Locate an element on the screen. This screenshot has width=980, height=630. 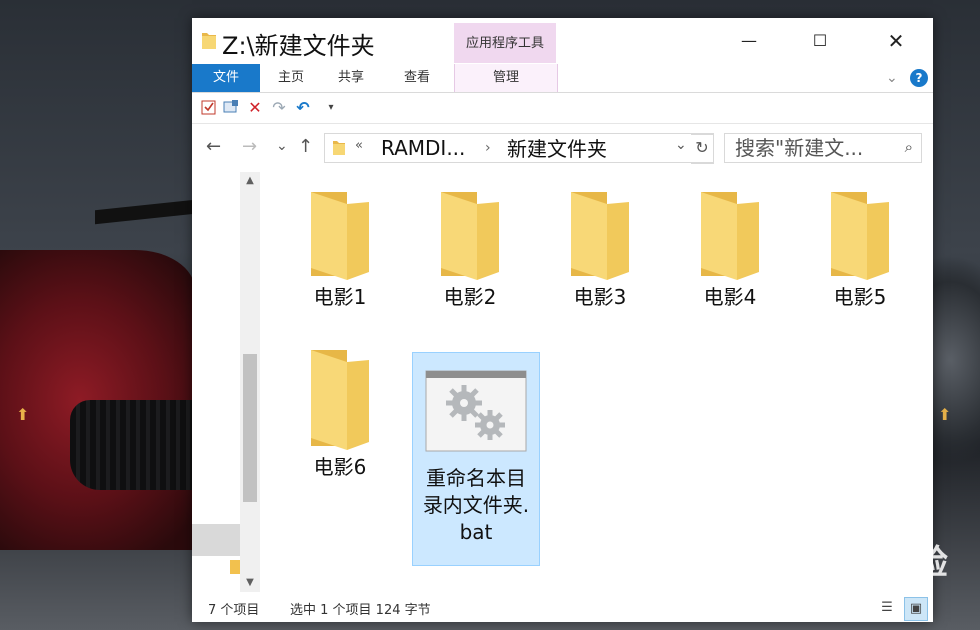
title-bar: Z:\新建文件夹 应用程序工具 — ☐ ✕ is located at coordinates (562, 41).